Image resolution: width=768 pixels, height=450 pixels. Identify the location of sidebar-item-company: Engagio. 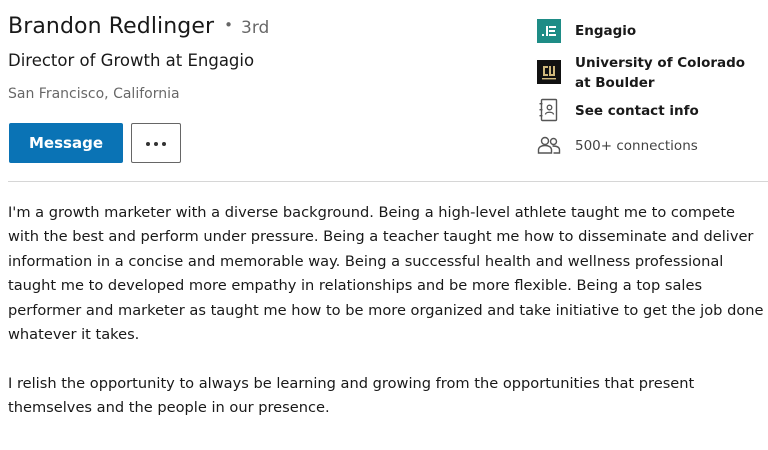
(651, 31).